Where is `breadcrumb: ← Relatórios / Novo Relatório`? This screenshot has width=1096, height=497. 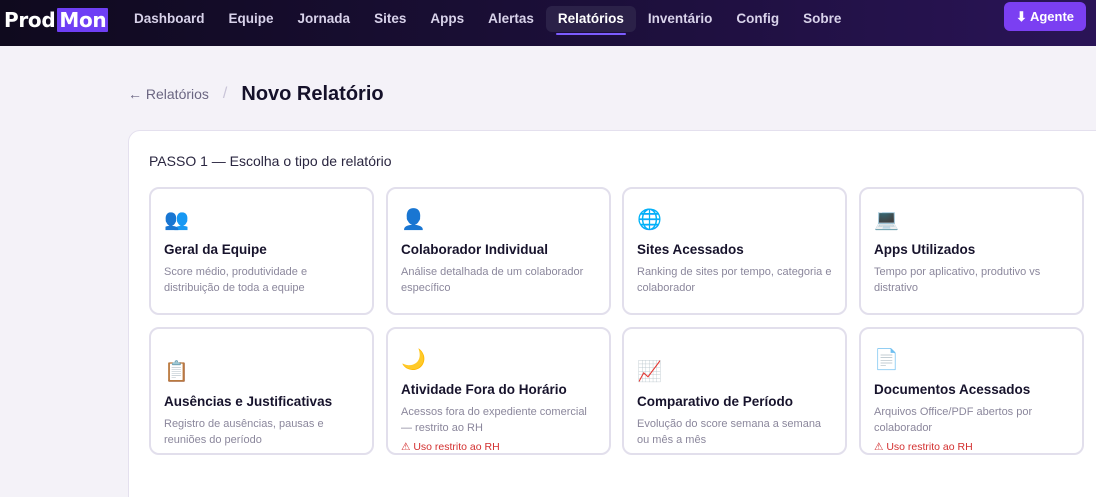 breadcrumb: ← Relatórios / Novo Relatório is located at coordinates (256, 94).